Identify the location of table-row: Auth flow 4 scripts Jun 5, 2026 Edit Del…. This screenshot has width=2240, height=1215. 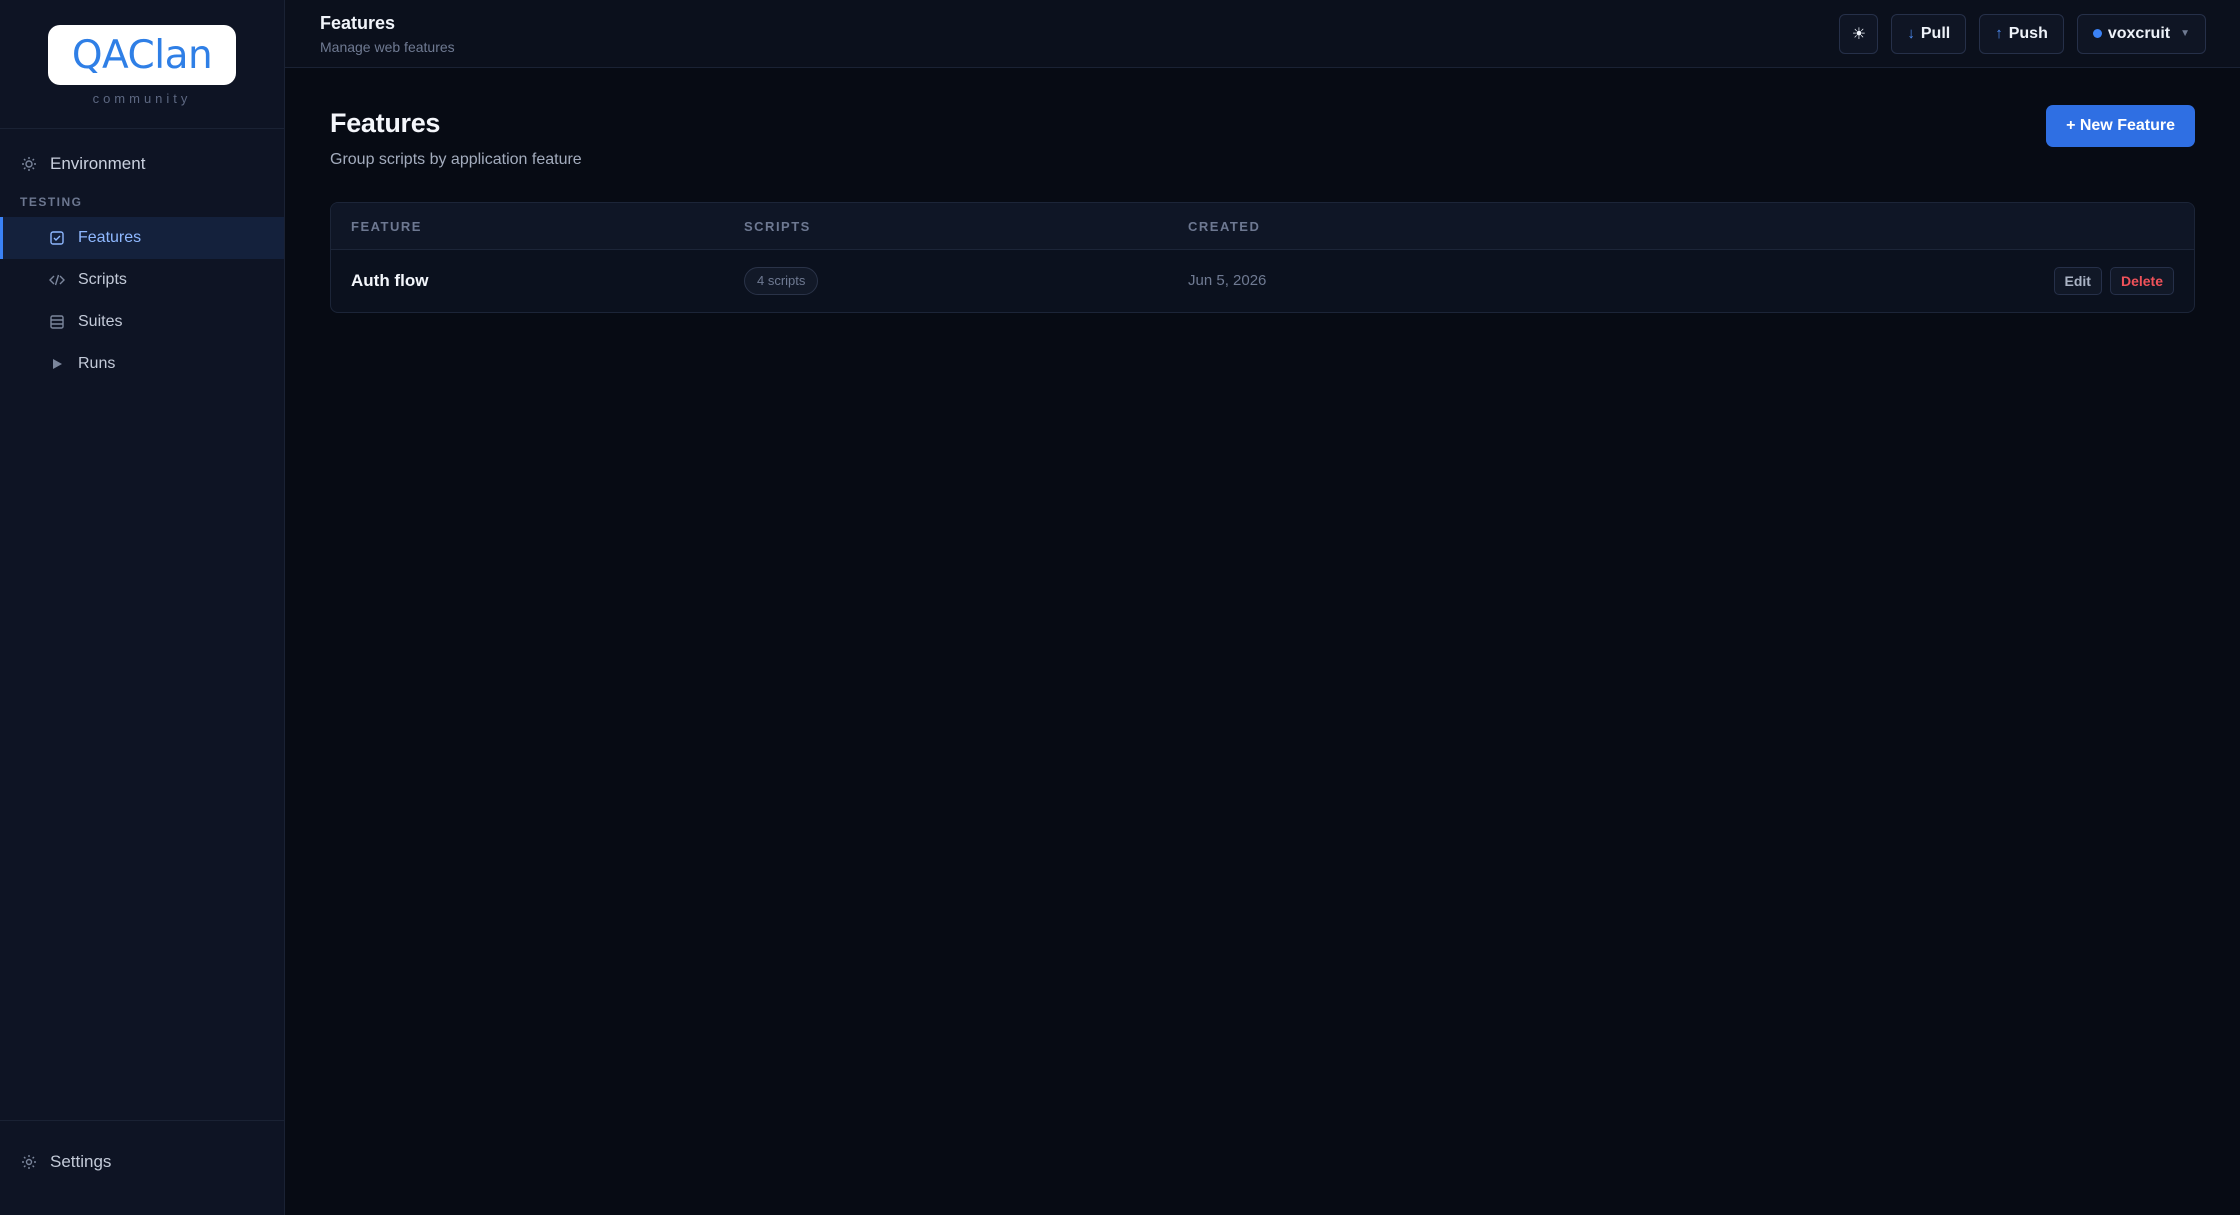
(1262, 281).